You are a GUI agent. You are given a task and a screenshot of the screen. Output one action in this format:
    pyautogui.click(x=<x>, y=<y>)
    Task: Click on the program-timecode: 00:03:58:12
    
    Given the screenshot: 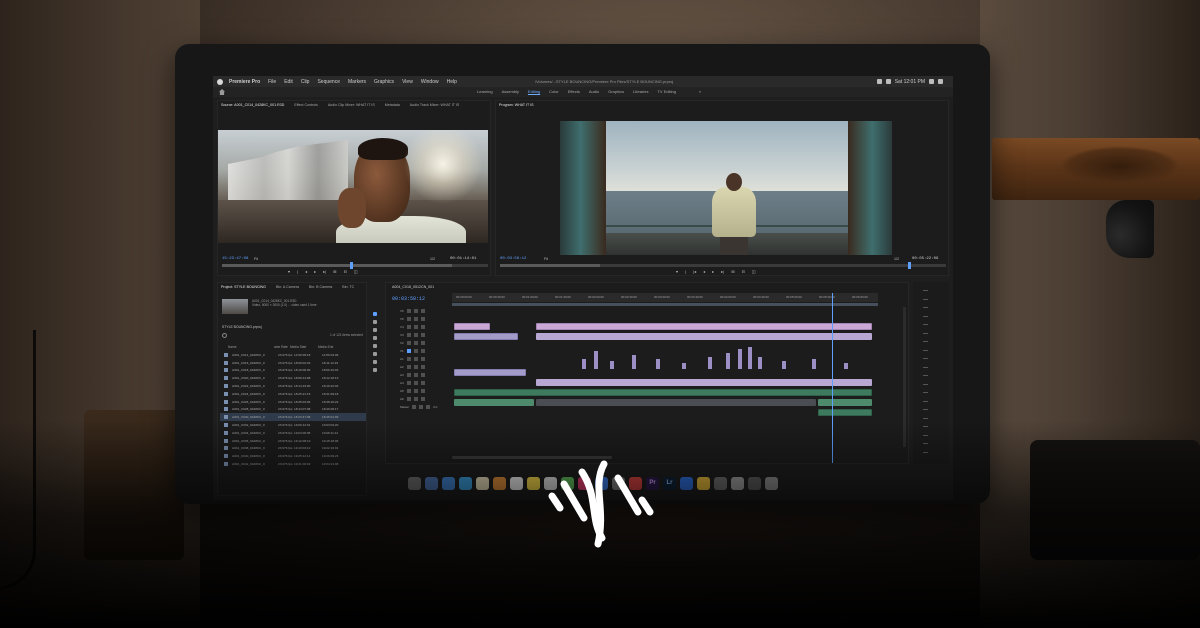 What is the action you would take?
    pyautogui.click(x=513, y=259)
    